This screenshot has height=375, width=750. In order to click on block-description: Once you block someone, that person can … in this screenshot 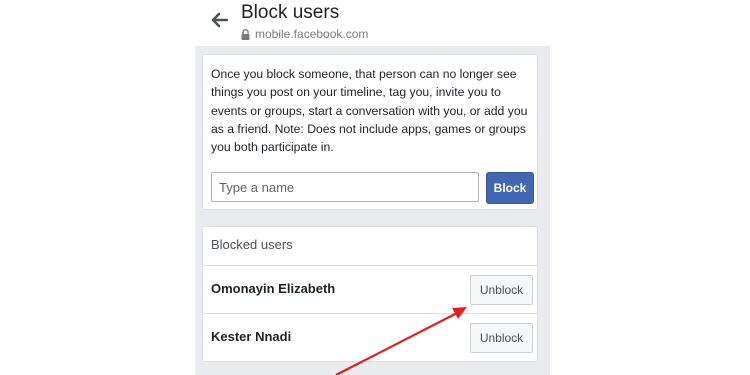, I will do `click(369, 111)`.